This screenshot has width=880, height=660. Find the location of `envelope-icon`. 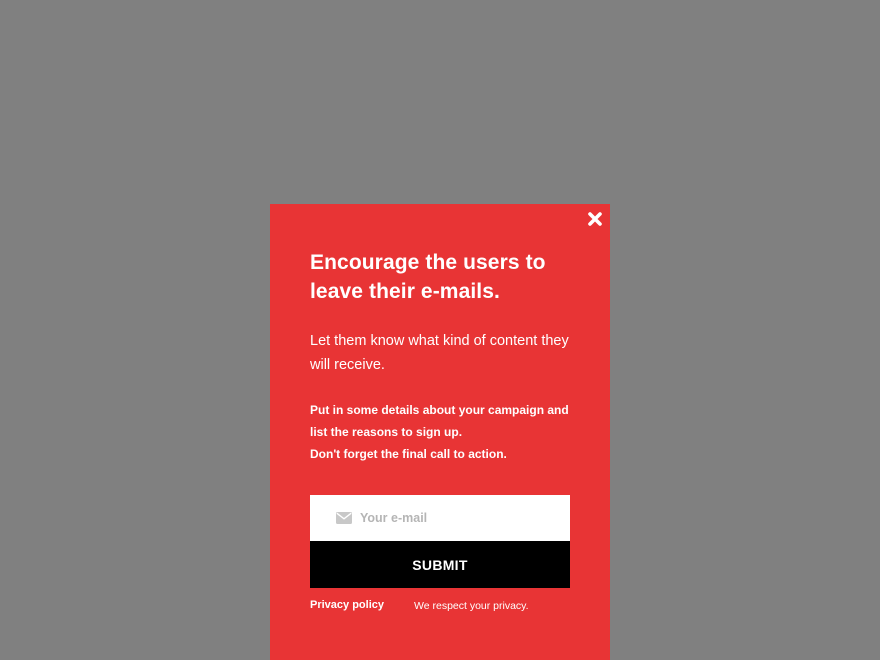

envelope-icon is located at coordinates (344, 518).